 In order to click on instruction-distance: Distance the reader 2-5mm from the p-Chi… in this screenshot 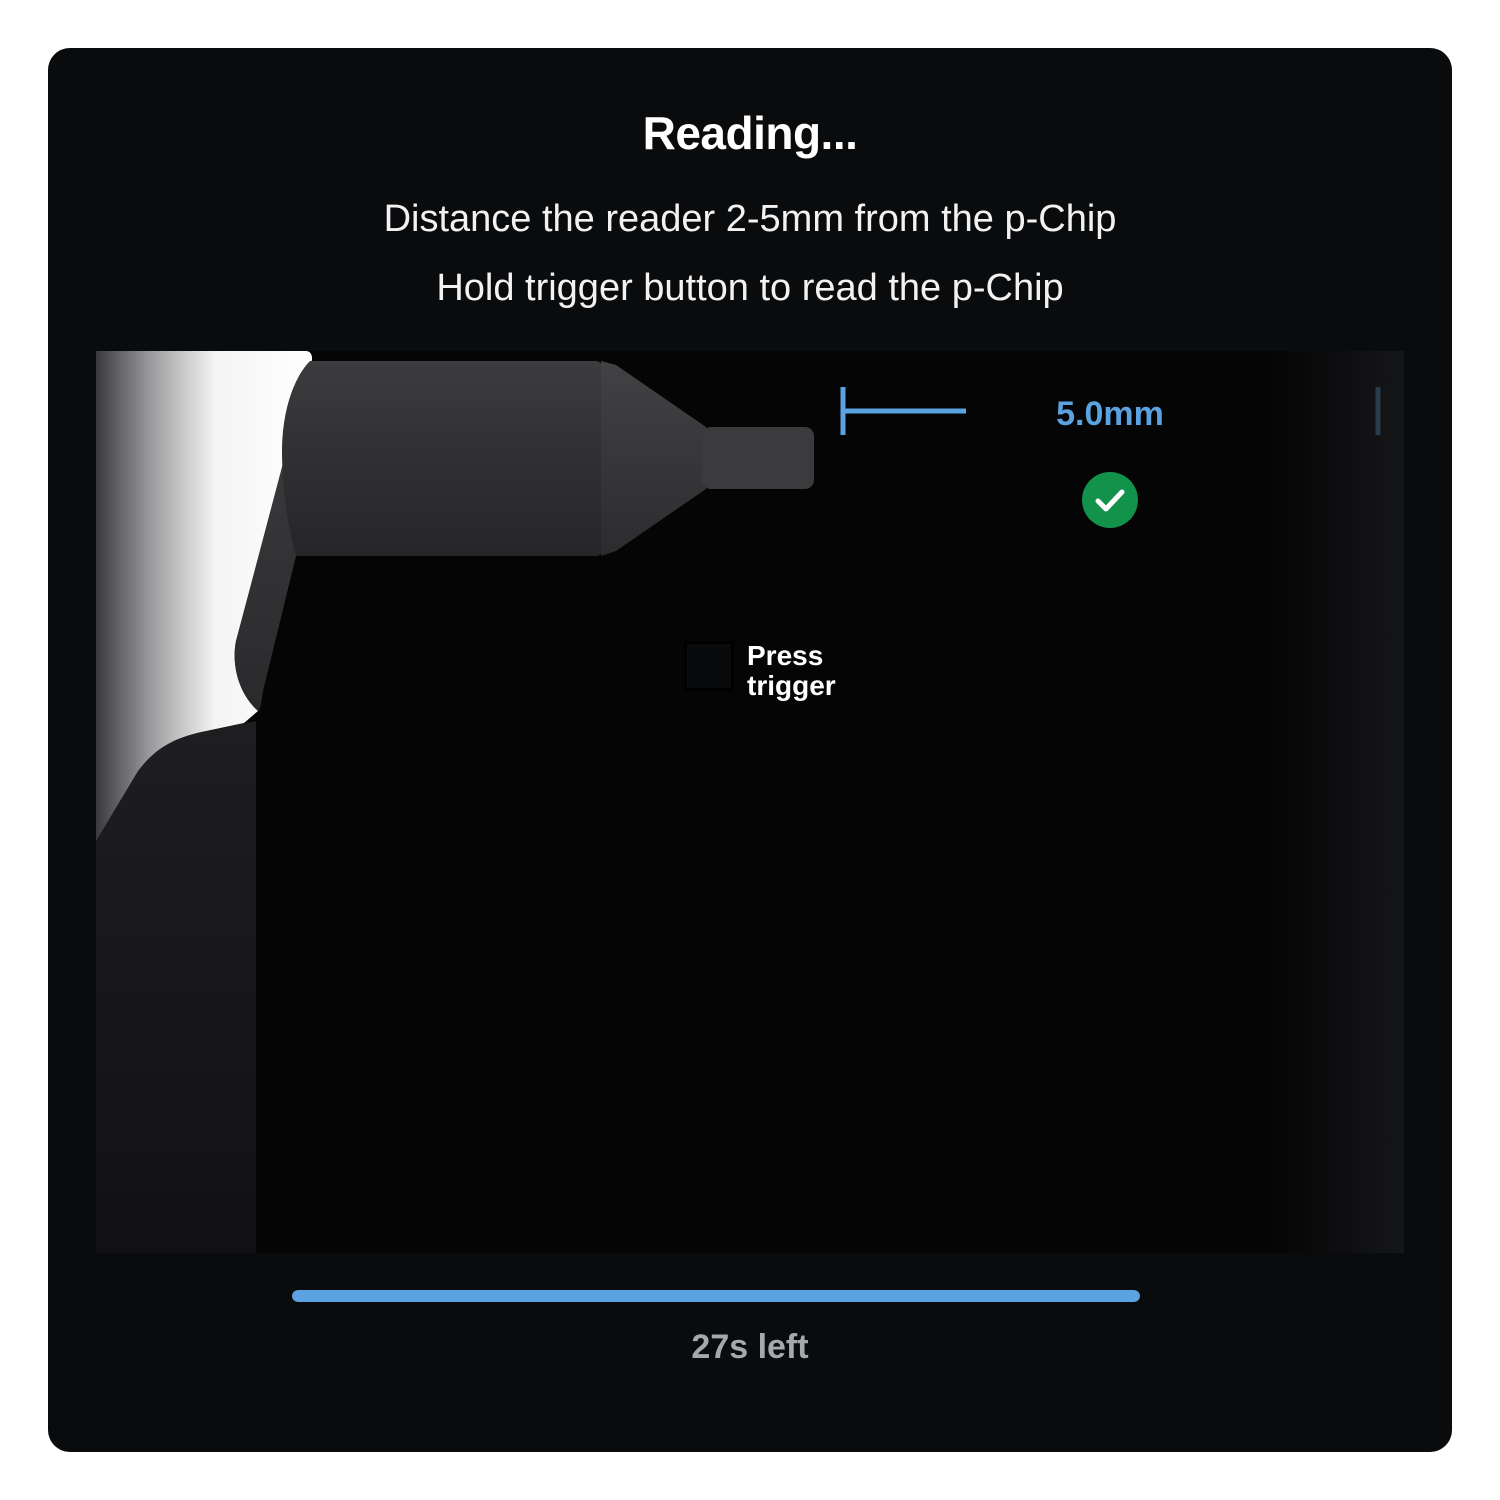, I will do `click(750, 219)`.